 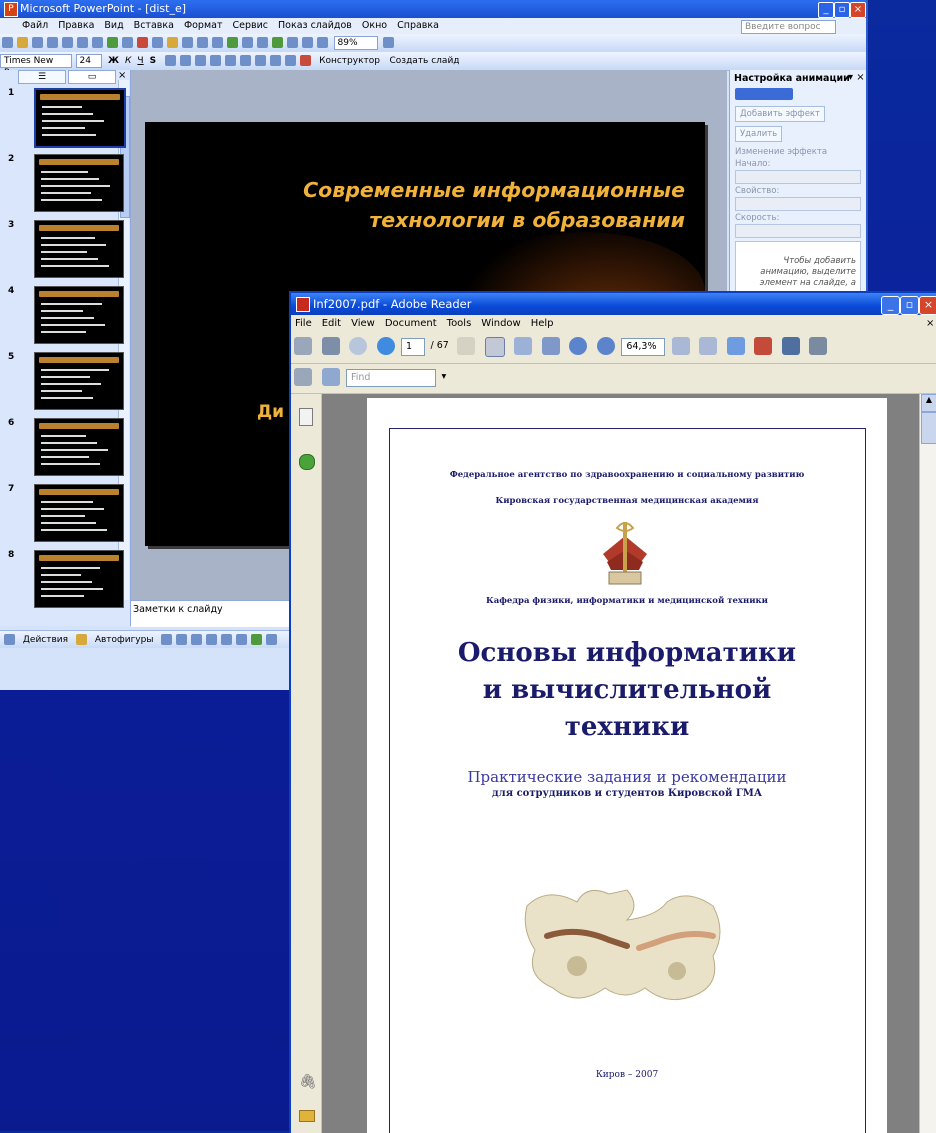 I want to click on reader-close-button: ×, so click(x=927, y=305).